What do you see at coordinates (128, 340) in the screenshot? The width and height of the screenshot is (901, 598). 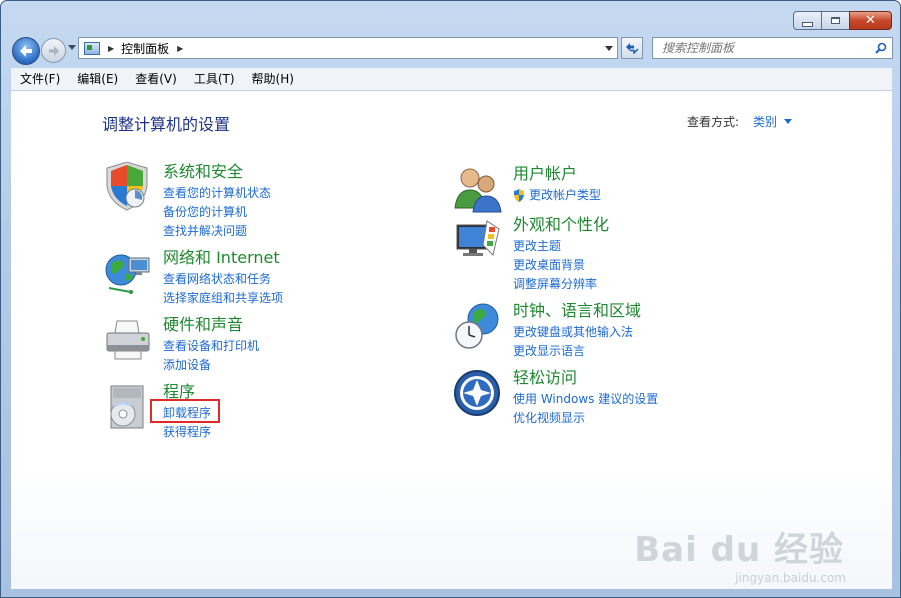 I see `printer-icon` at bounding box center [128, 340].